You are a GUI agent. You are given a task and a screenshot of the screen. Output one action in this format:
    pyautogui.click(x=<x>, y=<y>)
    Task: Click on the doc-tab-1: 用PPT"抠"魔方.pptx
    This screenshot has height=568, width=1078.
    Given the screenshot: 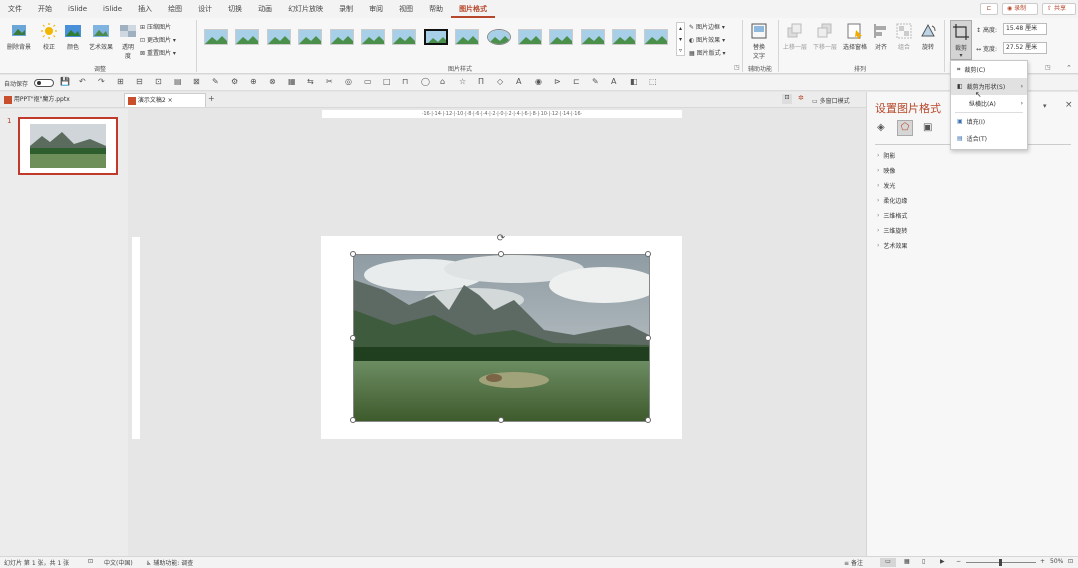 What is the action you would take?
    pyautogui.click(x=62, y=100)
    